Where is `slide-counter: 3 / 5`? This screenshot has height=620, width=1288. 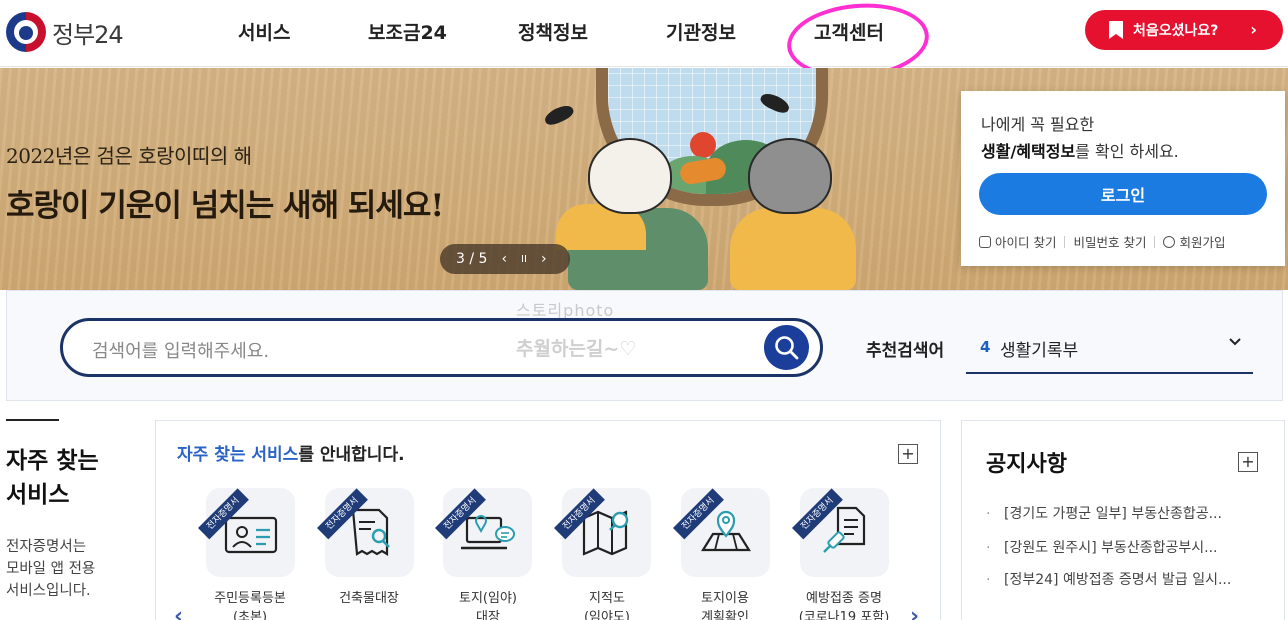
slide-counter: 3 / 5 is located at coordinates (472, 259).